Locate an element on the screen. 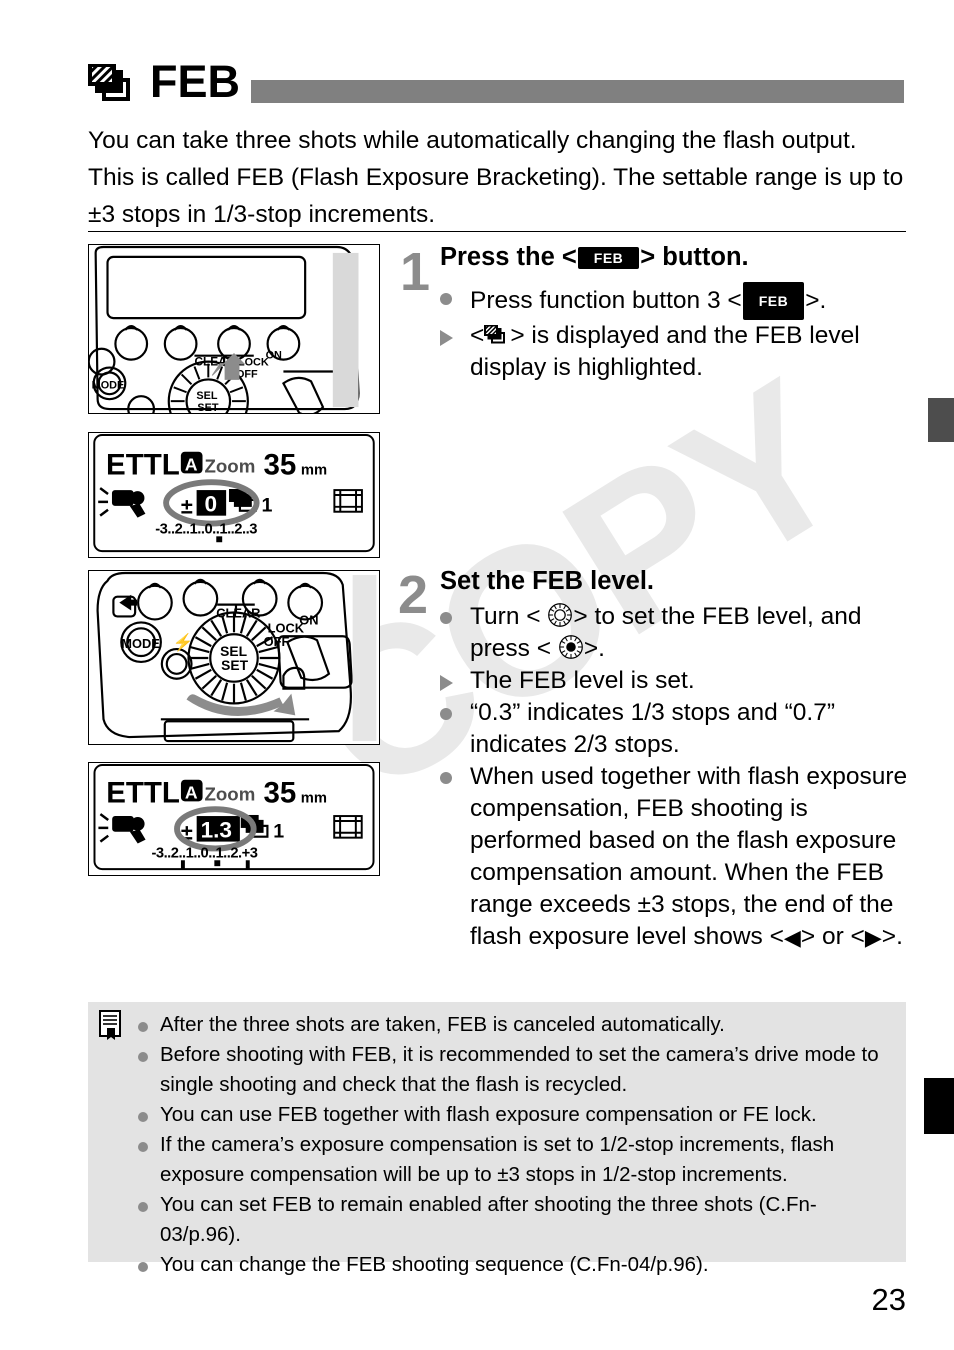 The width and height of the screenshot is (954, 1350). right-triangle-glyph: ▶ is located at coordinates (873, 937).